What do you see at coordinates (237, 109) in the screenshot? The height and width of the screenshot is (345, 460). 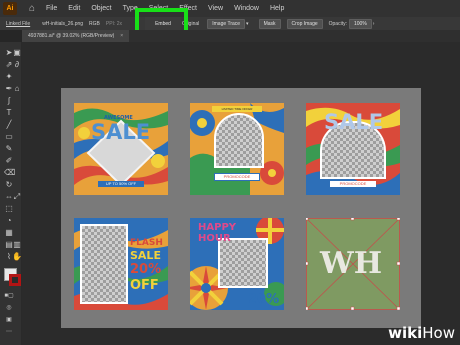 I see `card2-top-banner: LIMITED TIME OFFER` at bounding box center [237, 109].